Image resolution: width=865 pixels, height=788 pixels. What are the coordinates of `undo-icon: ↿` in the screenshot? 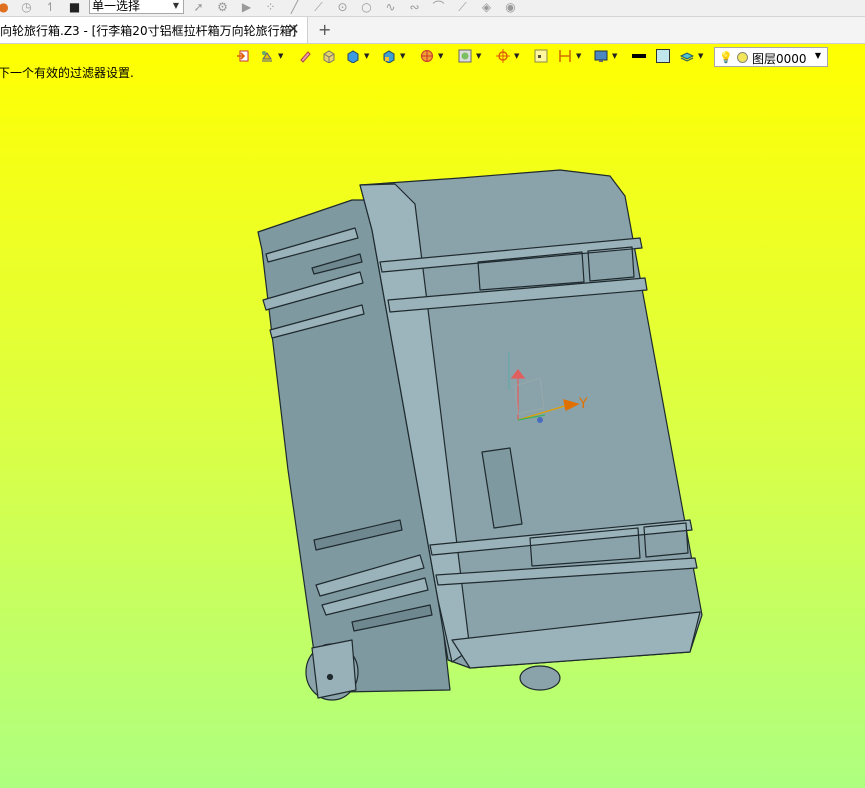 It's located at (50, 7).